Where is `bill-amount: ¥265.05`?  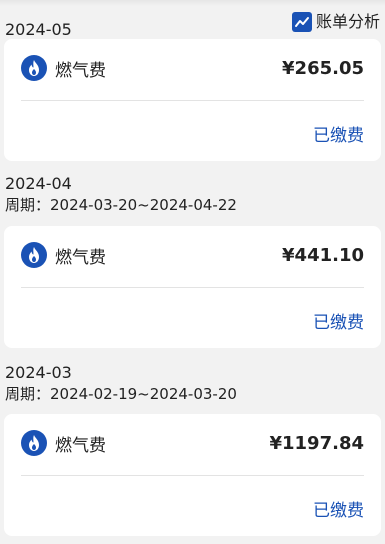
bill-amount: ¥265.05 is located at coordinates (323, 68).